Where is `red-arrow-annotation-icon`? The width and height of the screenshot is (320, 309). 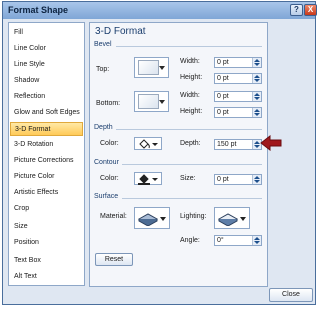
red-arrow-annotation-icon is located at coordinates (271, 143).